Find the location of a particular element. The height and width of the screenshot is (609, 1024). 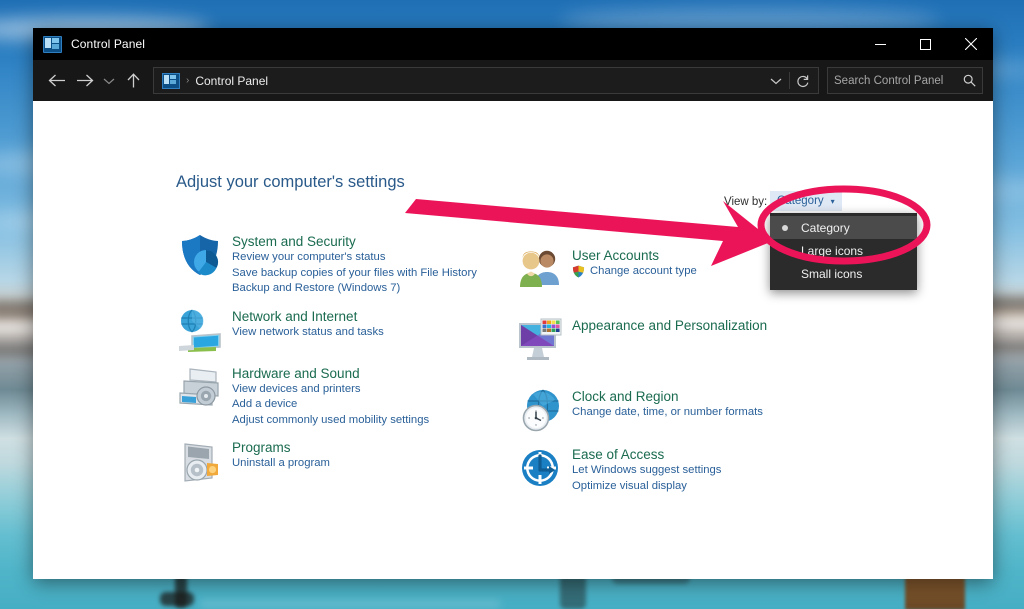

category-heading: Network and Internet is located at coordinates (308, 316).